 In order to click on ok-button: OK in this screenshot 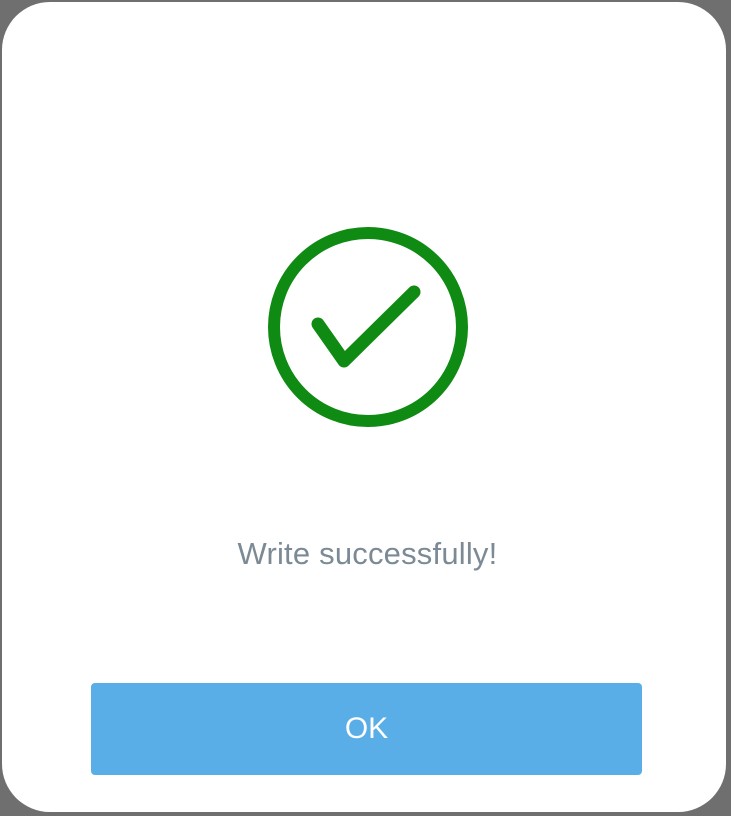, I will do `click(366, 729)`.